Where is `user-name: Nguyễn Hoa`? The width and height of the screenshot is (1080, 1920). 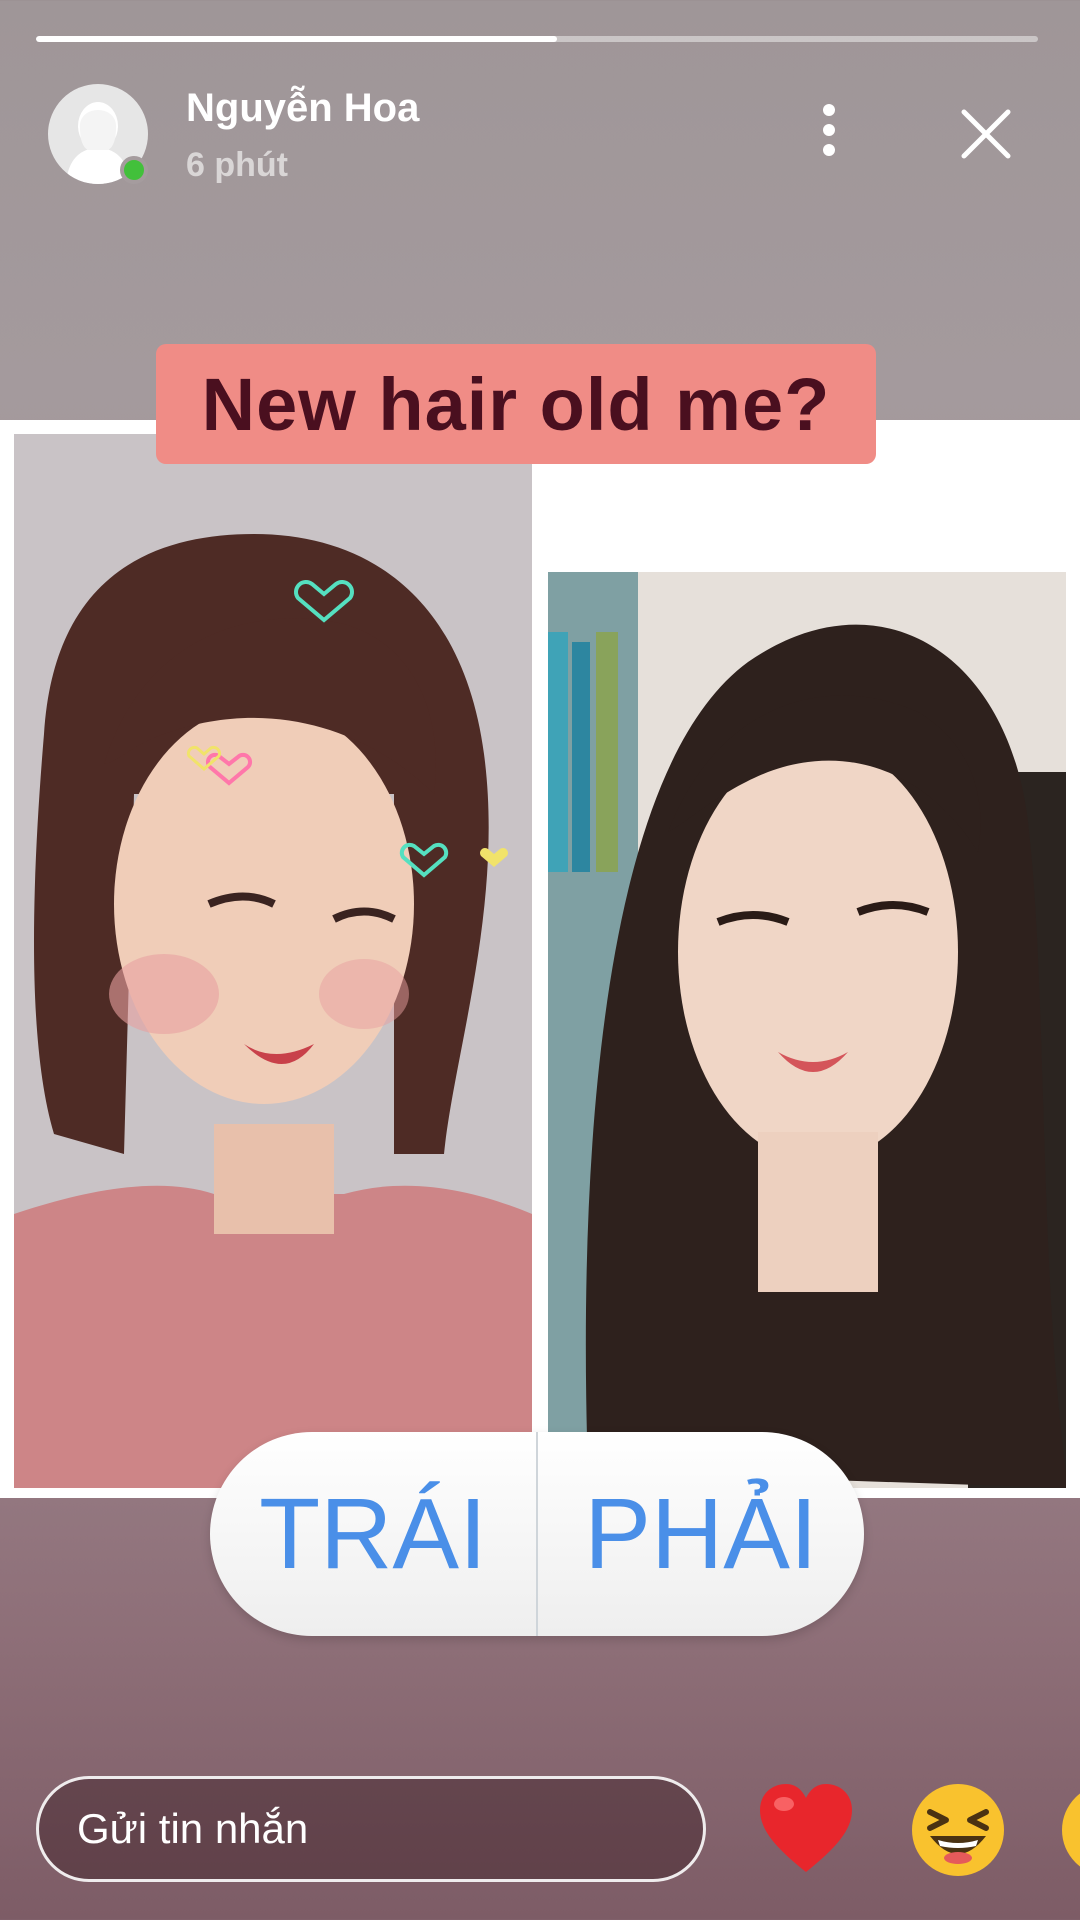
user-name: Nguyễn Hoa is located at coordinates (302, 108).